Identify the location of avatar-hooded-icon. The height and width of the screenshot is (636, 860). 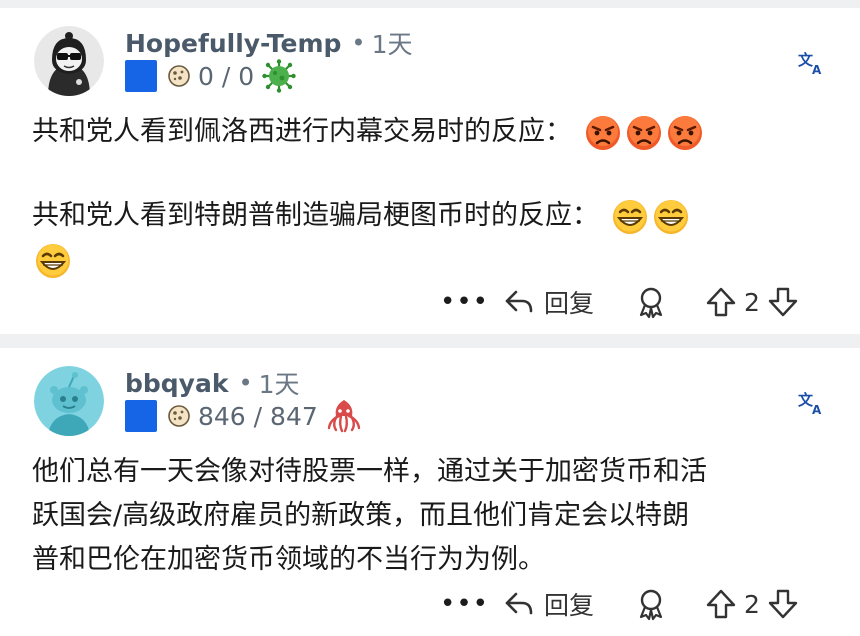
(69, 61).